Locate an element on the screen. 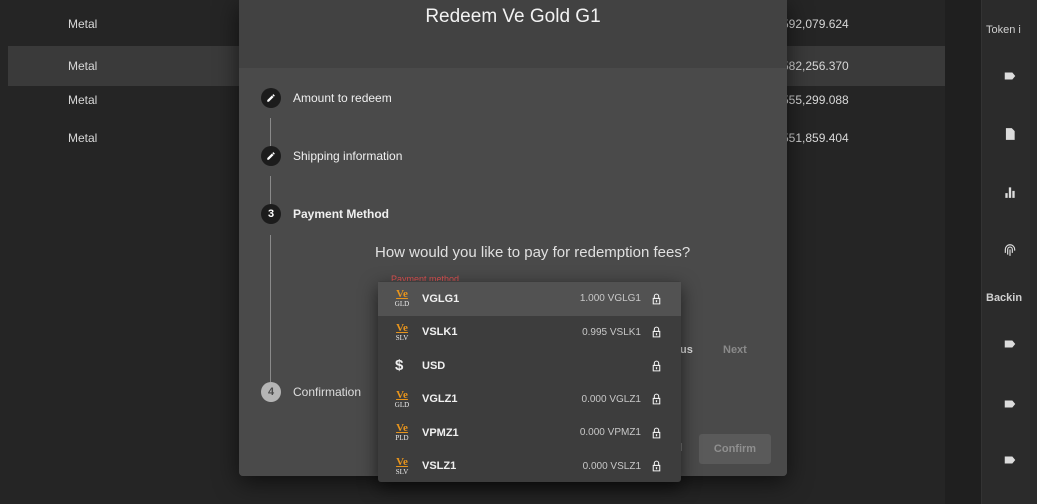 Image resolution: width=1037 pixels, height=504 pixels. step-label: Payment Method is located at coordinates (341, 214).